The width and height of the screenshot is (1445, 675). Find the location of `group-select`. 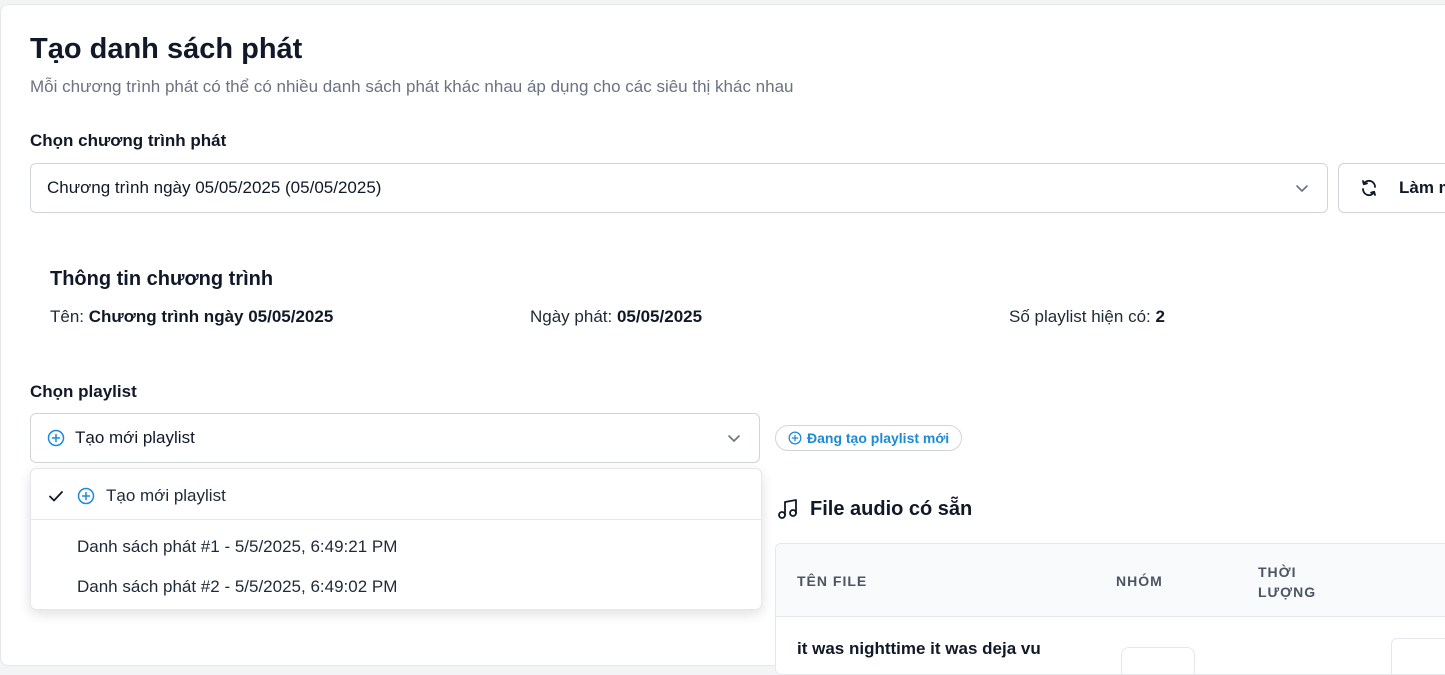

group-select is located at coordinates (1158, 660).